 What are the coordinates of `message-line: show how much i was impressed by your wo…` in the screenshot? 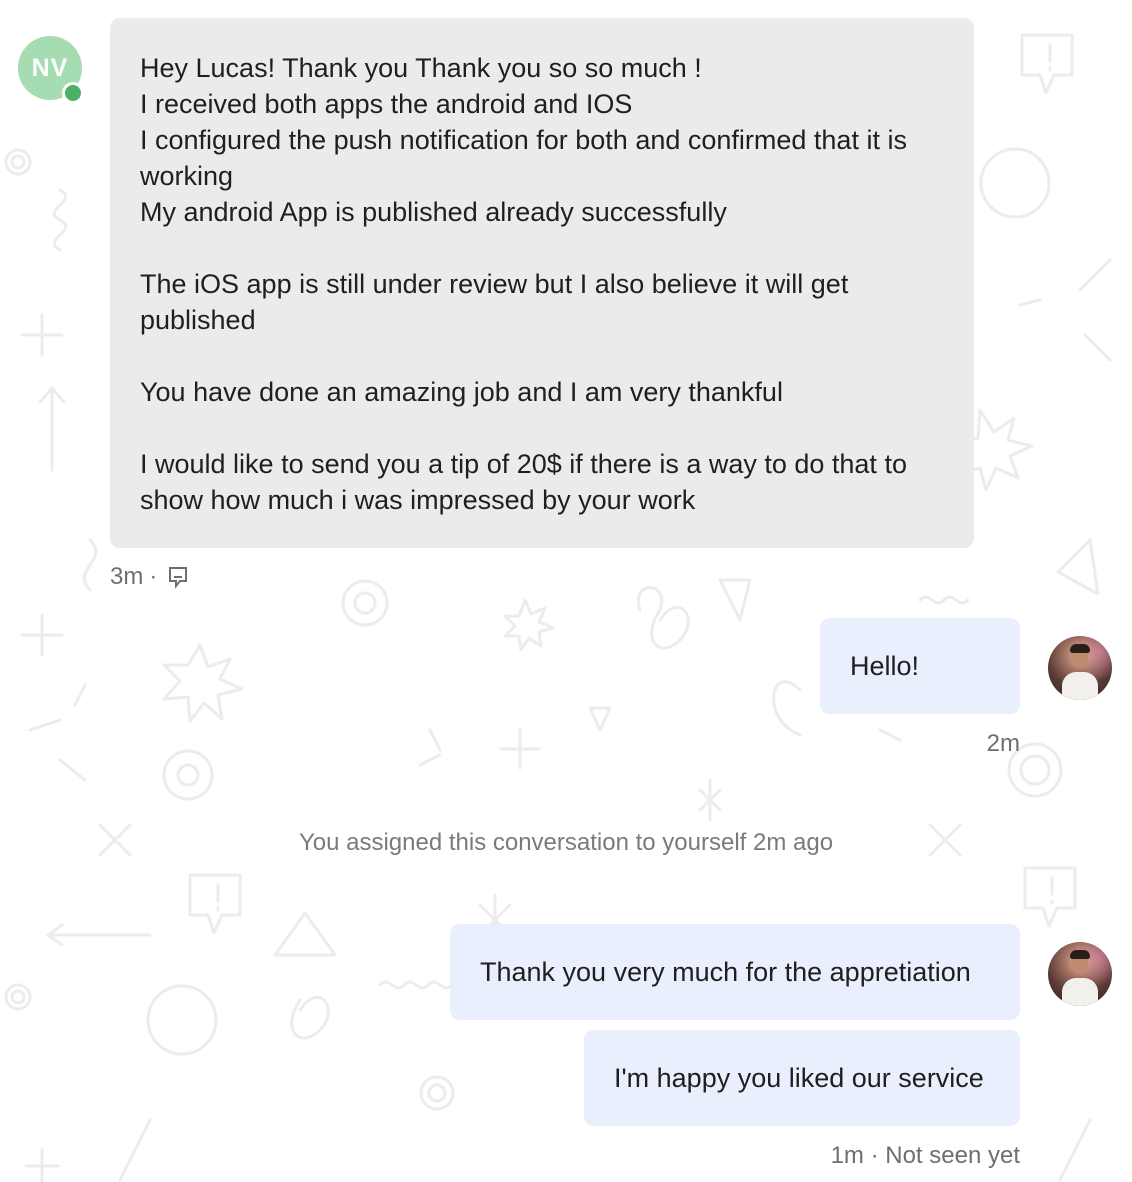 It's located at (418, 500).